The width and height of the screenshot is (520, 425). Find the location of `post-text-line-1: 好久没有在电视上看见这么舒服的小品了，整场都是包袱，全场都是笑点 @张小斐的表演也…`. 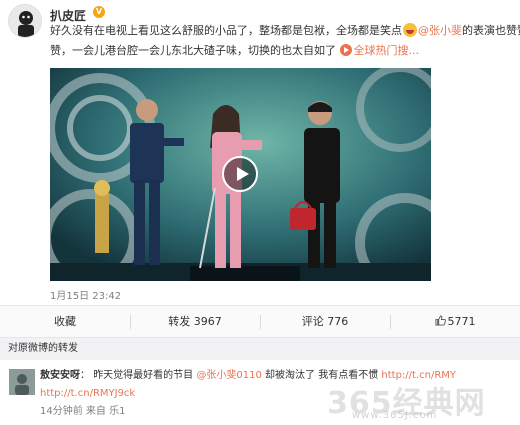

post-text-line-1: 好久没有在电视上看见这么舒服的小品了，整场都是包袱，全场都是笑点 @张小斐的表演也… is located at coordinates (285, 31).